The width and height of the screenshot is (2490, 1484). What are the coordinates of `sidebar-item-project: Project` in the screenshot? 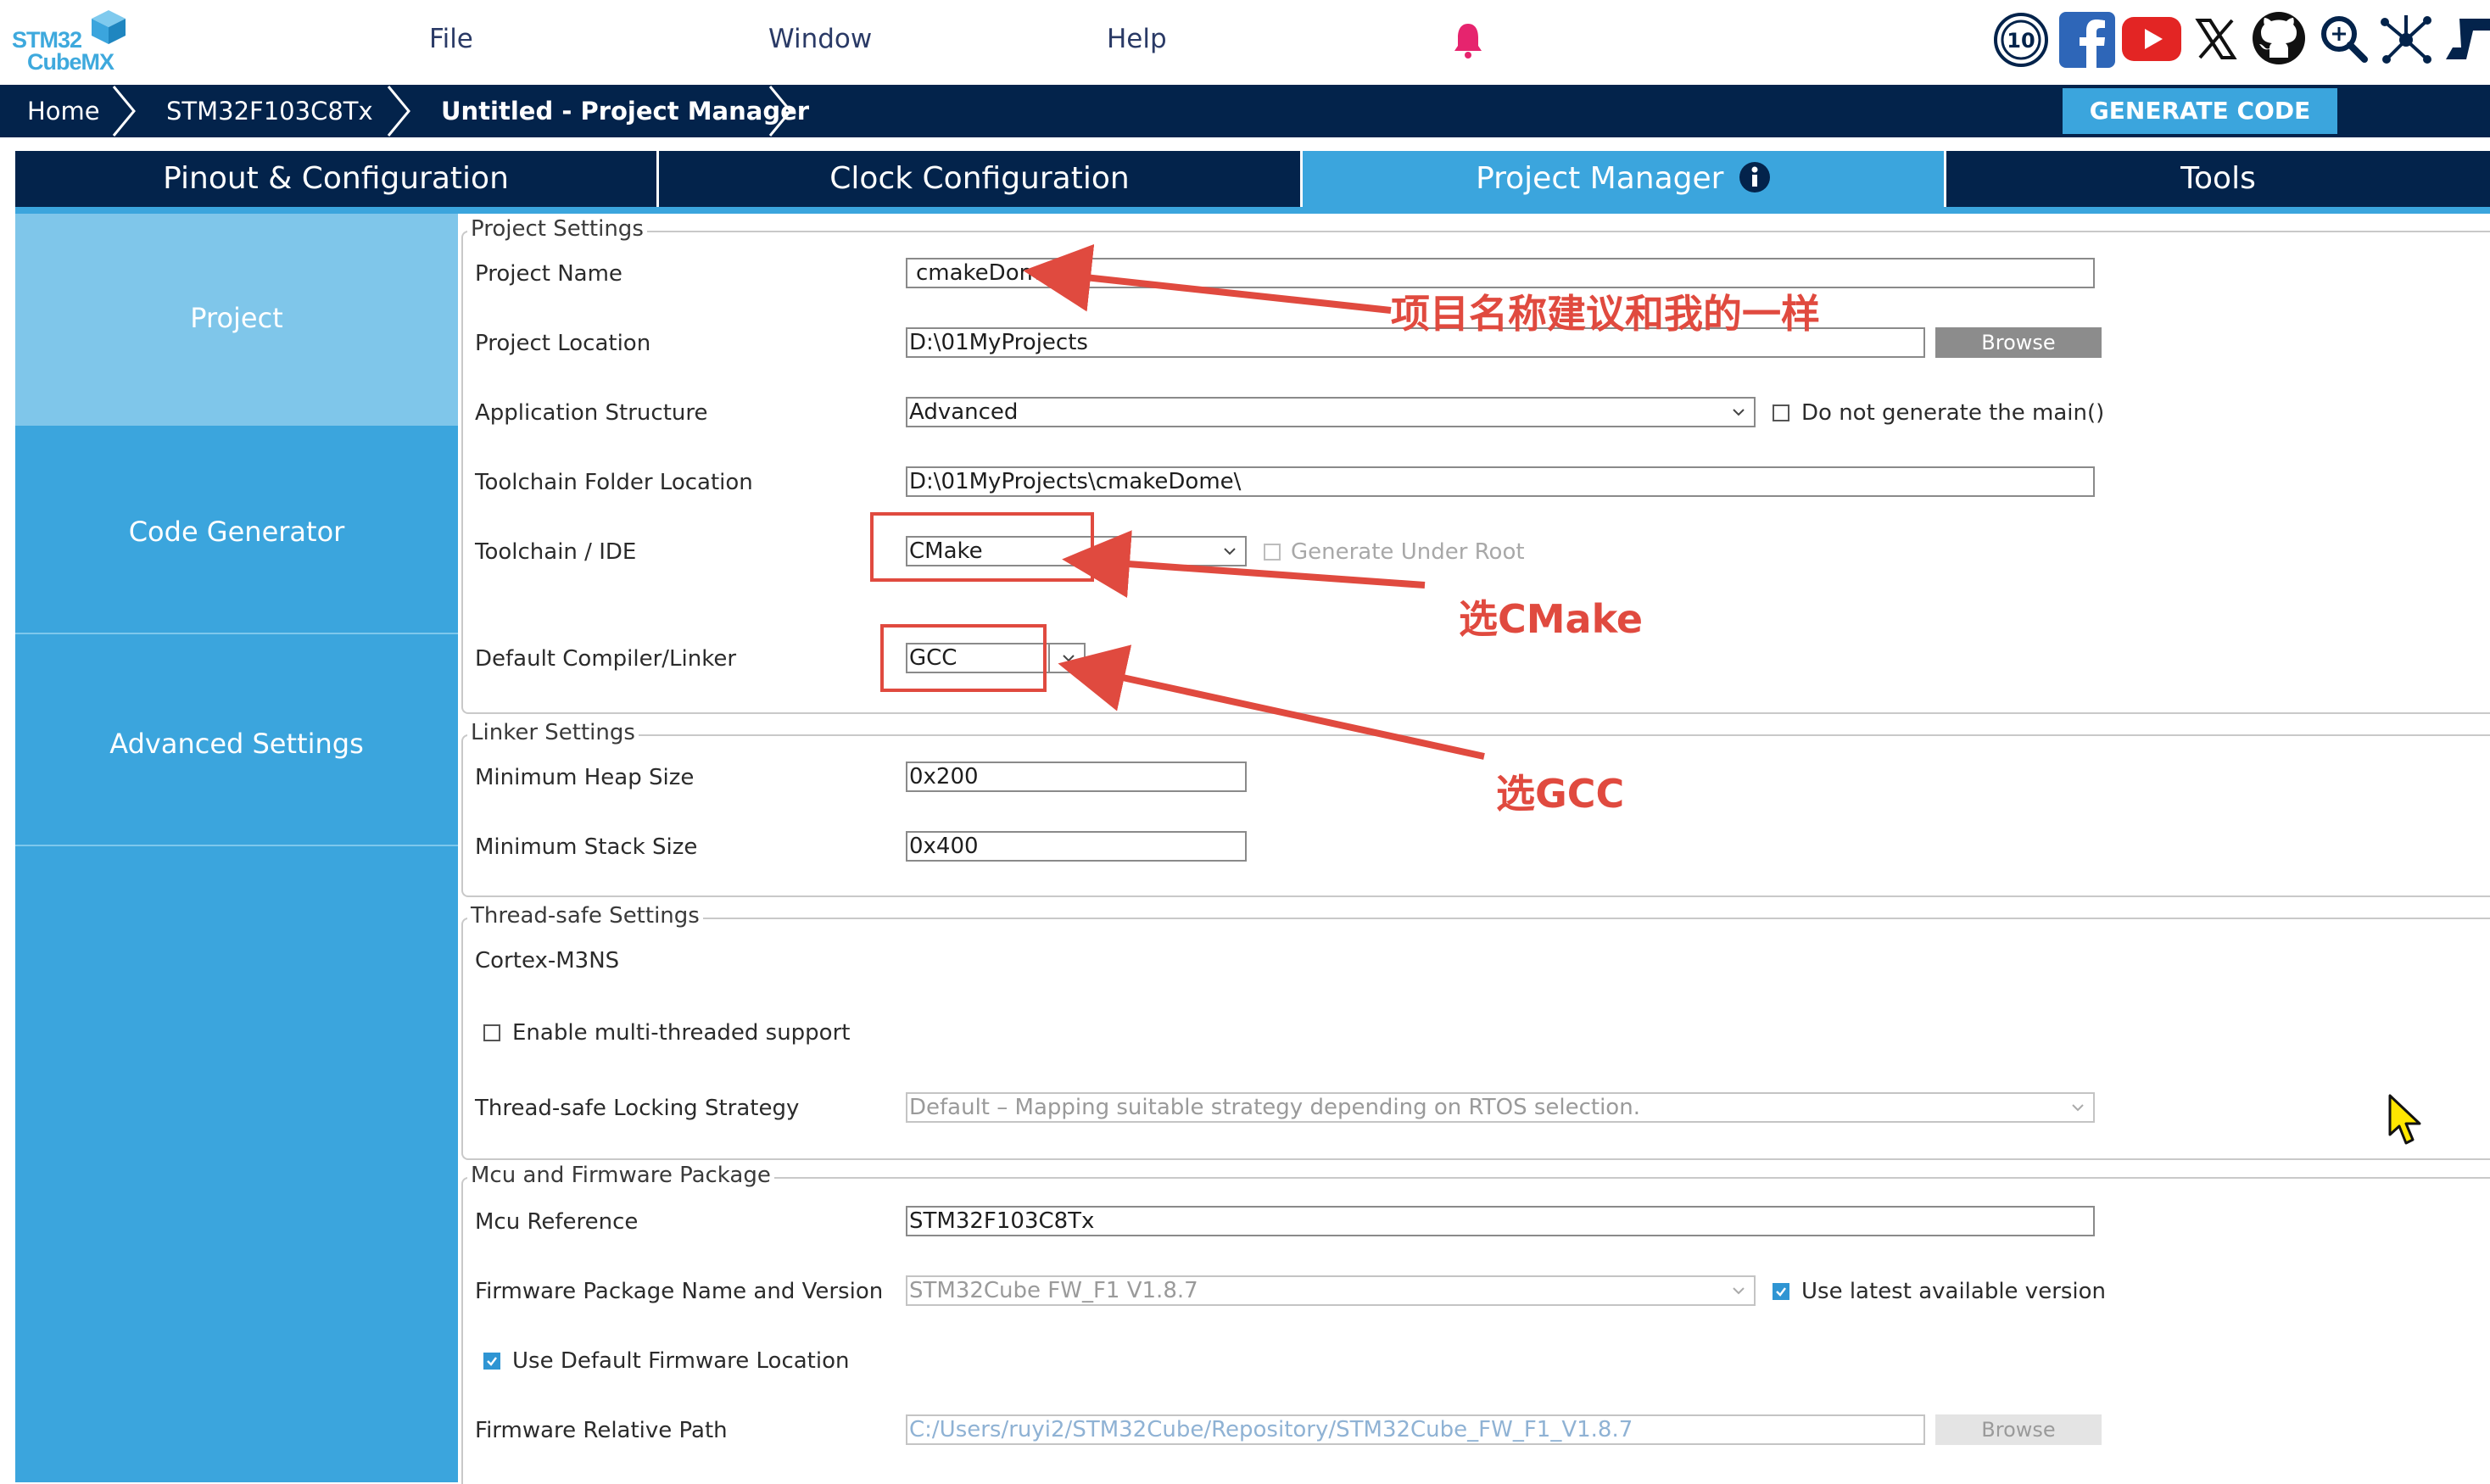 It's located at (237, 320).